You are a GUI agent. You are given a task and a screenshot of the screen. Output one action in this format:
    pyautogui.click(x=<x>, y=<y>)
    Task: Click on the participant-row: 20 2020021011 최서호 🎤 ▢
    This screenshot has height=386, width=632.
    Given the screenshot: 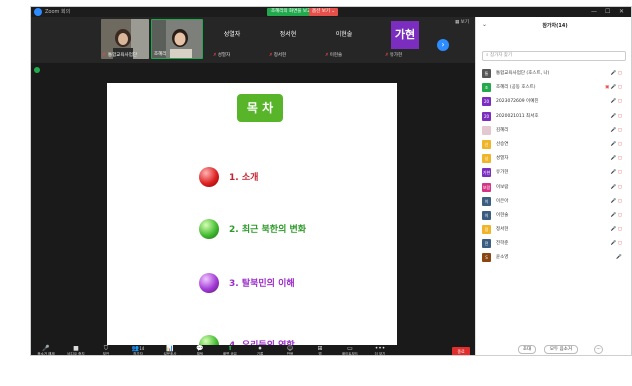 What is the action you would take?
    pyautogui.click(x=554, y=117)
    